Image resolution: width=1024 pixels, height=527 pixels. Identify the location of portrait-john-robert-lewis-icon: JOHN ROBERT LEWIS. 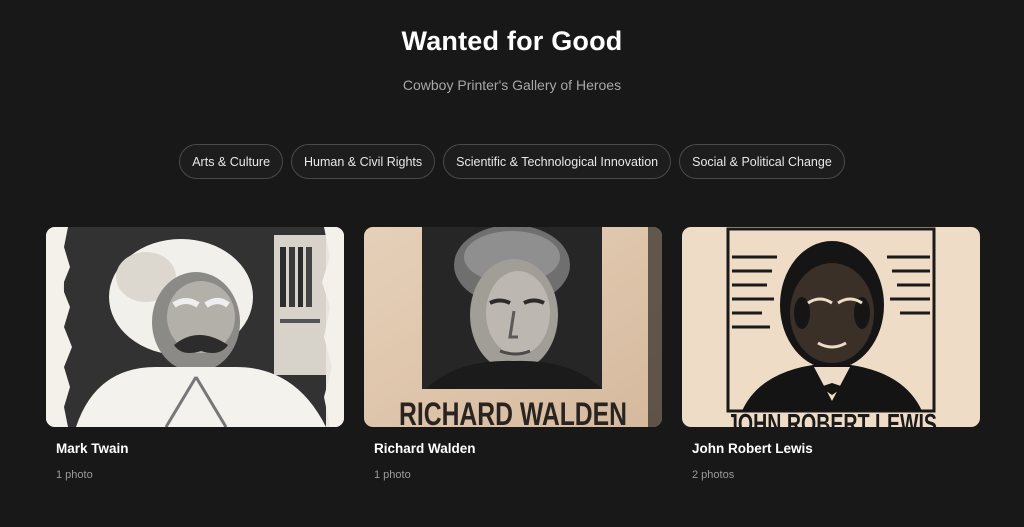
(831, 327).